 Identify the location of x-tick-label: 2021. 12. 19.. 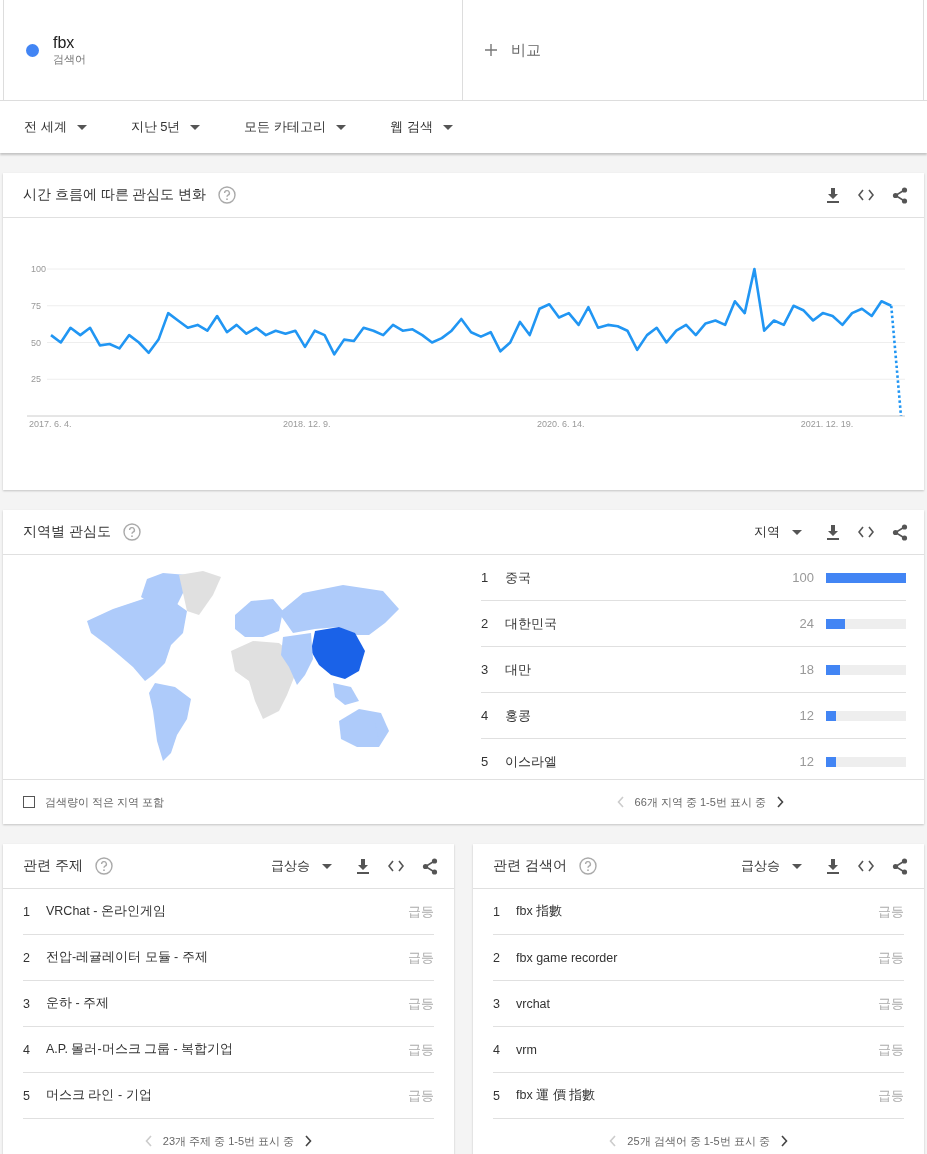
(827, 424).